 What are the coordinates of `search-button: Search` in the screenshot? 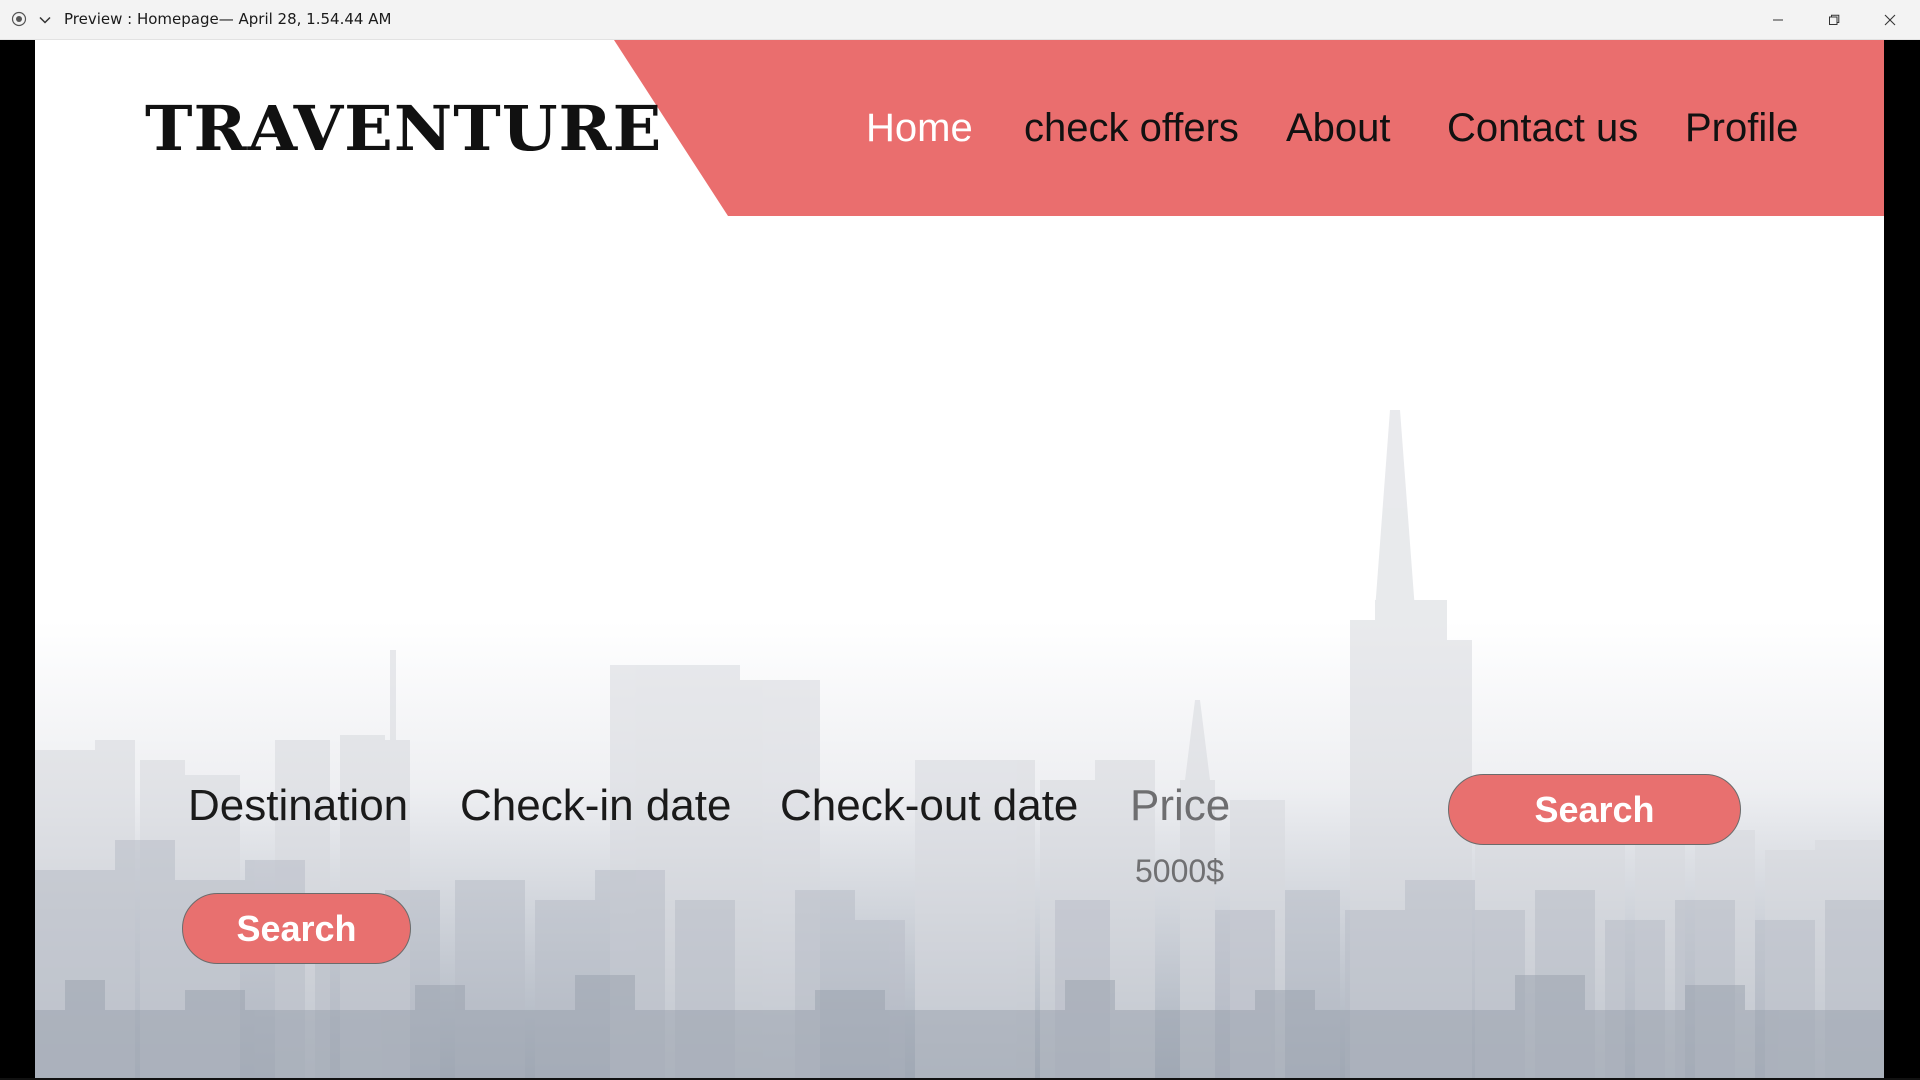 It's located at (1594, 809).